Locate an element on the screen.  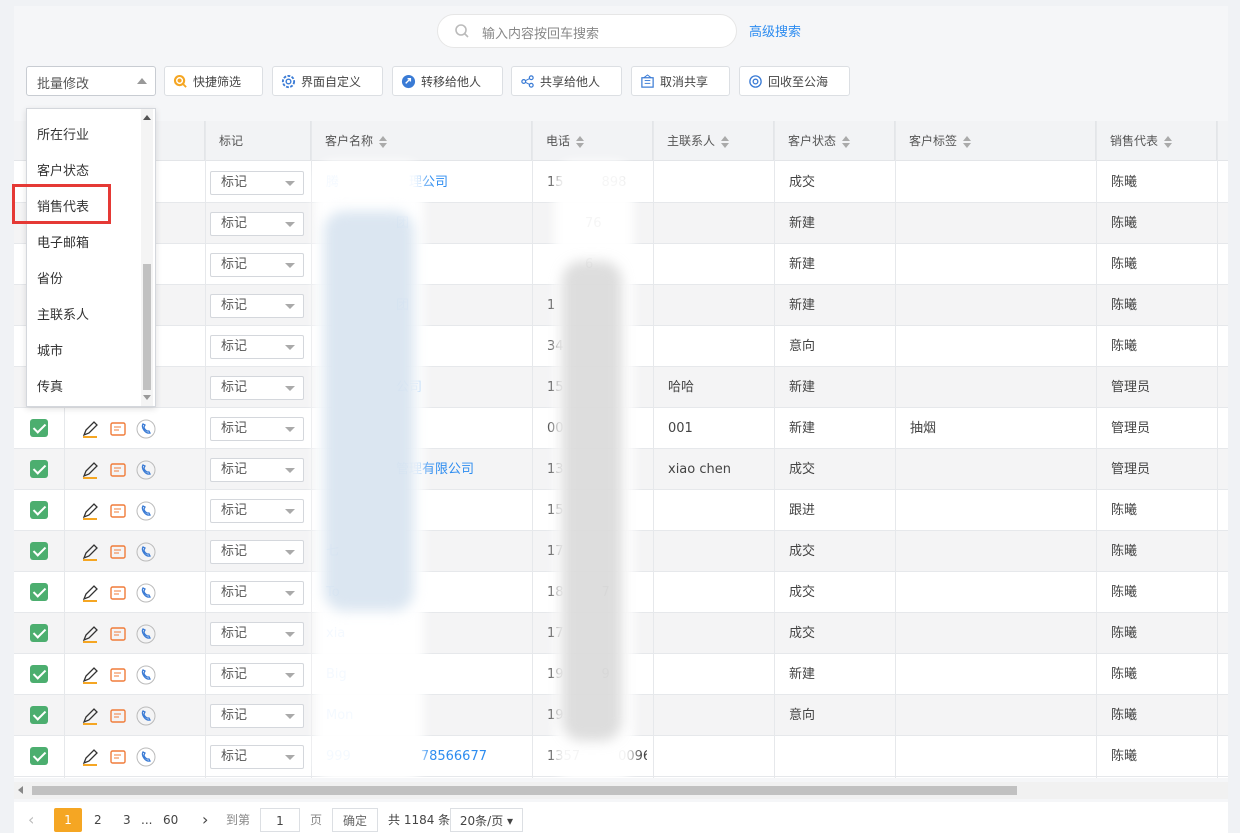
dropdown-item: 传真 is located at coordinates (50, 385).